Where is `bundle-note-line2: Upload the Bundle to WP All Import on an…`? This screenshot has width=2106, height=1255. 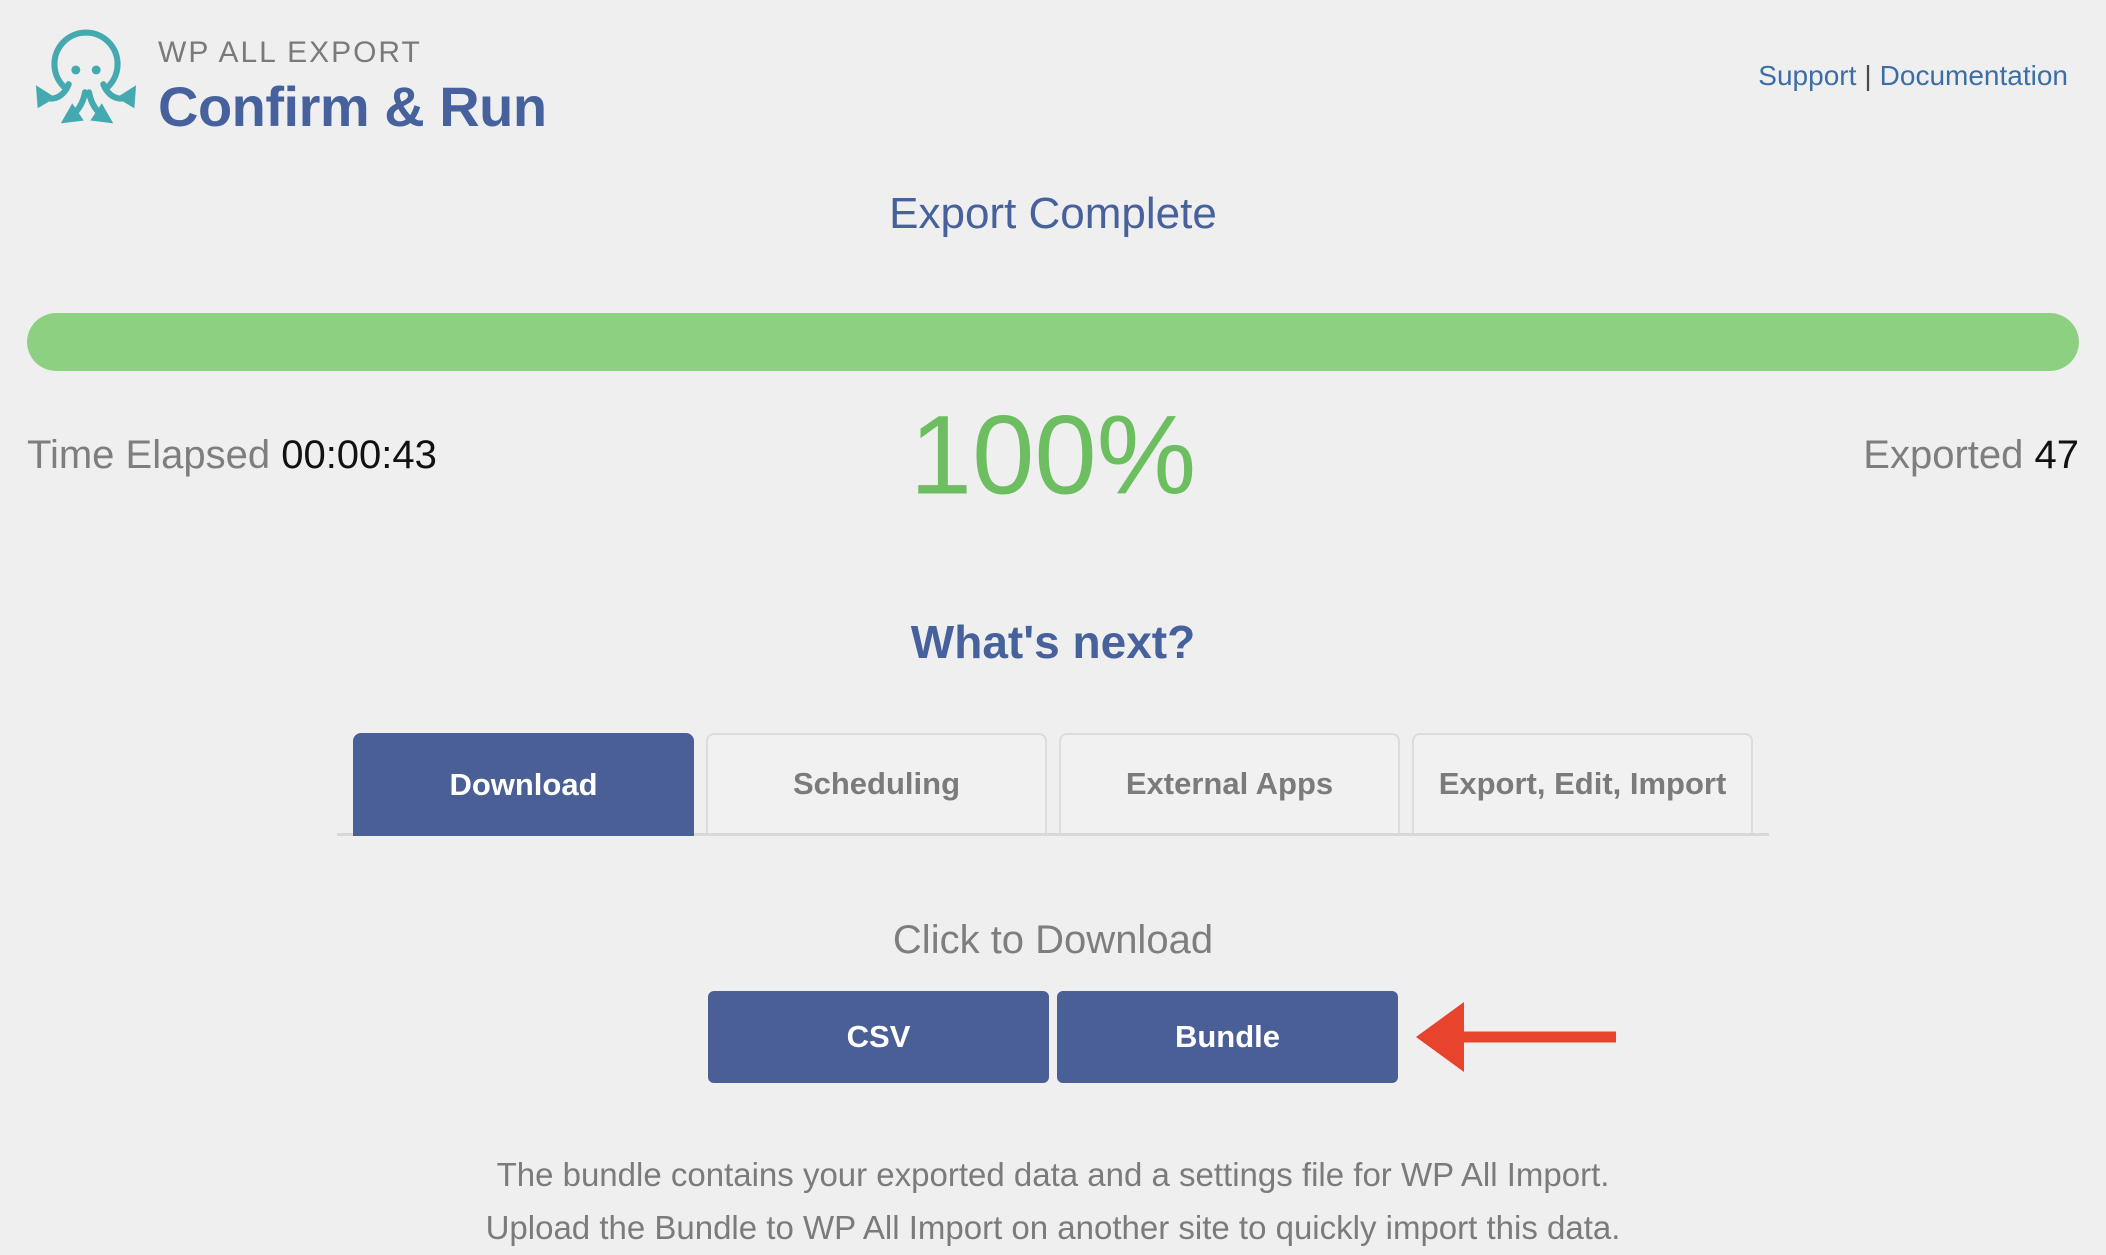 bundle-note-line2: Upload the Bundle to WP All Import on an… is located at coordinates (1053, 1227).